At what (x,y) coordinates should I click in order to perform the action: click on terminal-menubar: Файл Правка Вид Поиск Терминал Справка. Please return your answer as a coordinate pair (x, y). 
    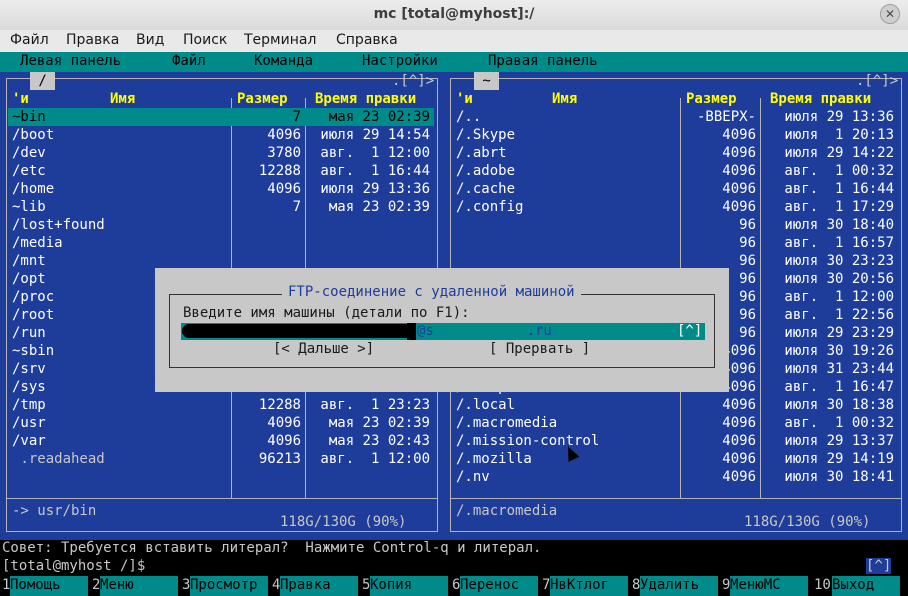
    Looking at the image, I should click on (454, 41).